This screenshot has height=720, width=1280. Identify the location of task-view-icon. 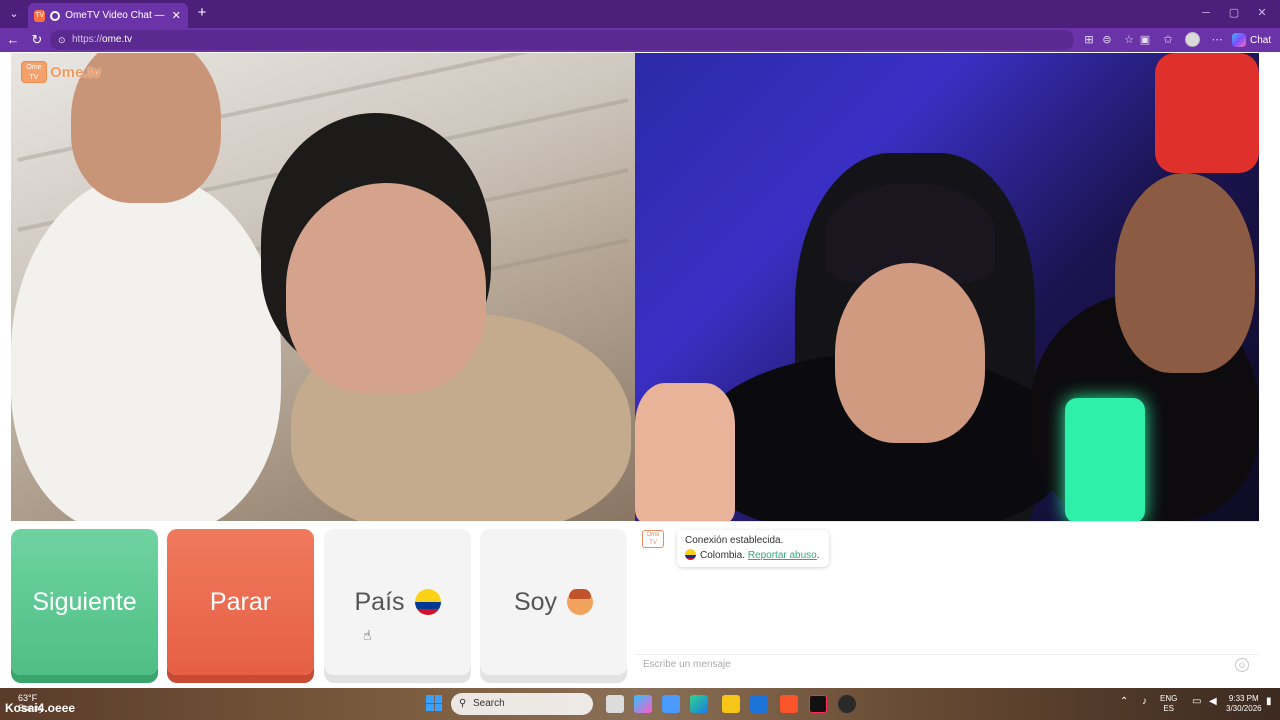
(615, 704).